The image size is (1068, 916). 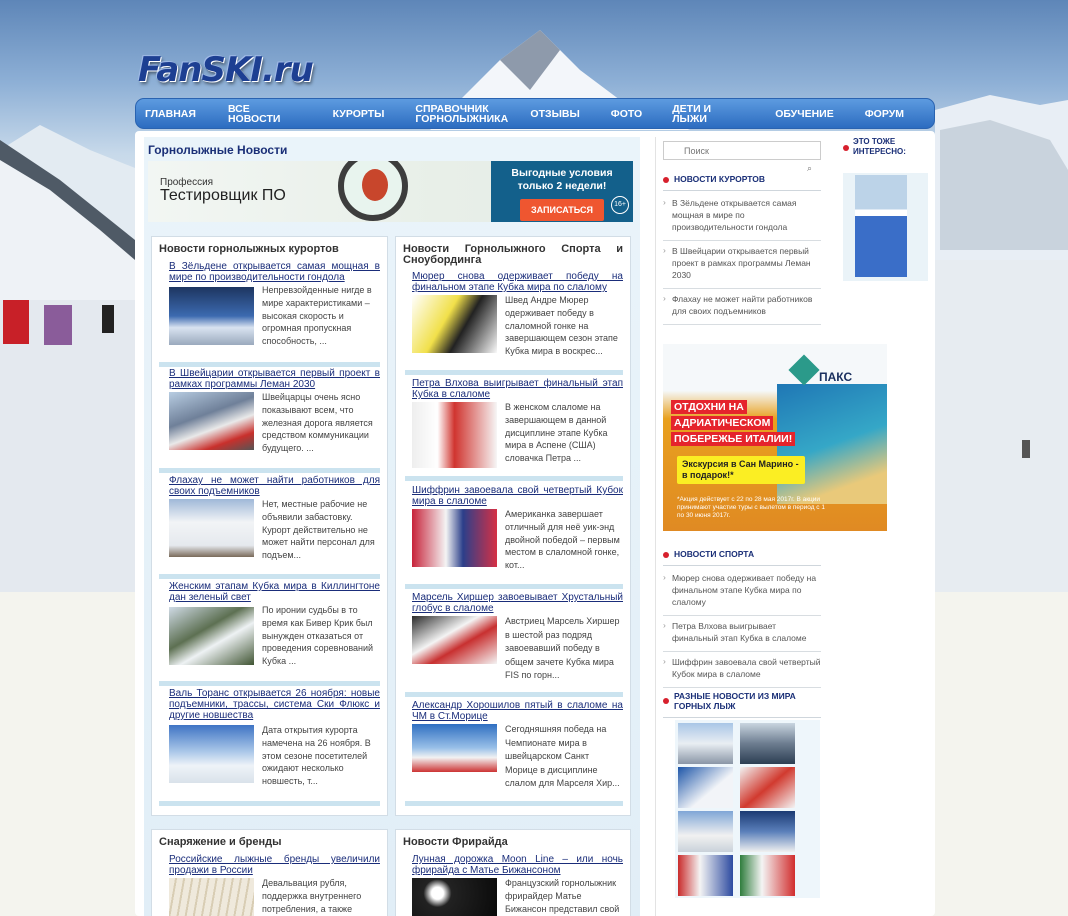 I want to click on ad-signup-button: ЗАПИСАТЬСЯ, so click(x=562, y=210).